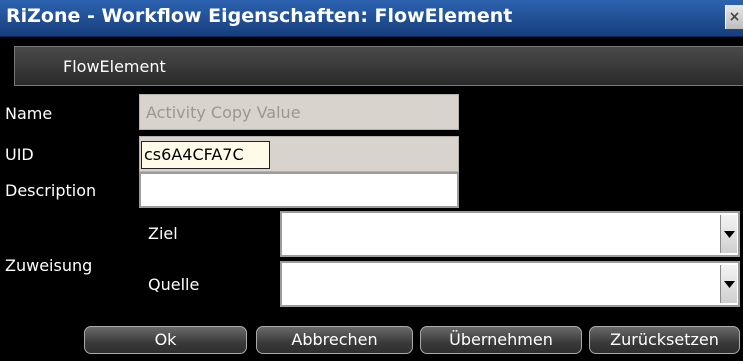 Image resolution: width=743 pixels, height=361 pixels. I want to click on name-label: Name, so click(29, 113).